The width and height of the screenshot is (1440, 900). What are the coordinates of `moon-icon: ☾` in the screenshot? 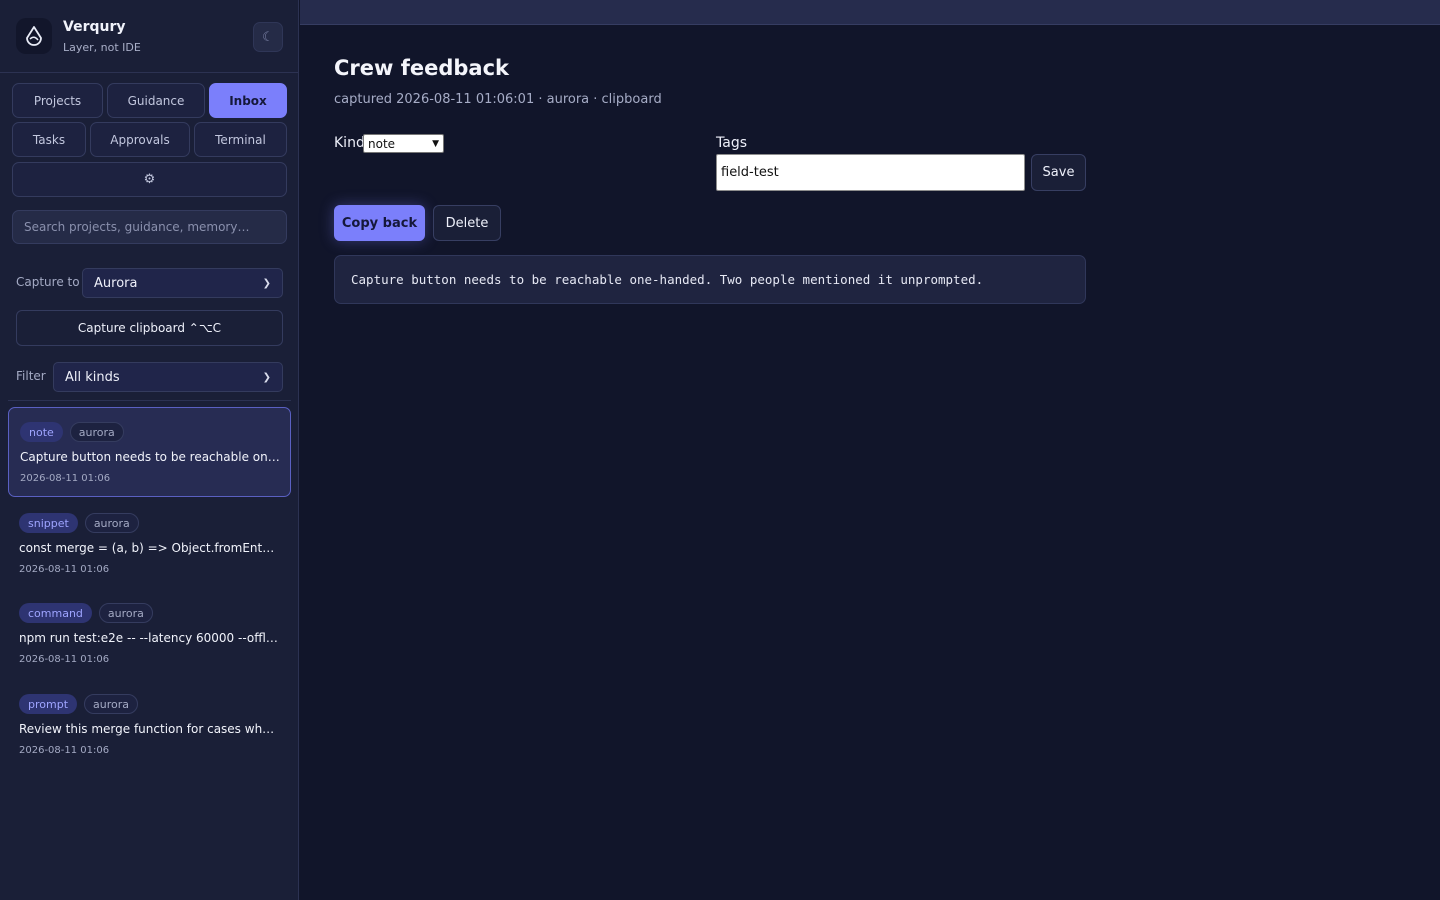 It's located at (268, 37).